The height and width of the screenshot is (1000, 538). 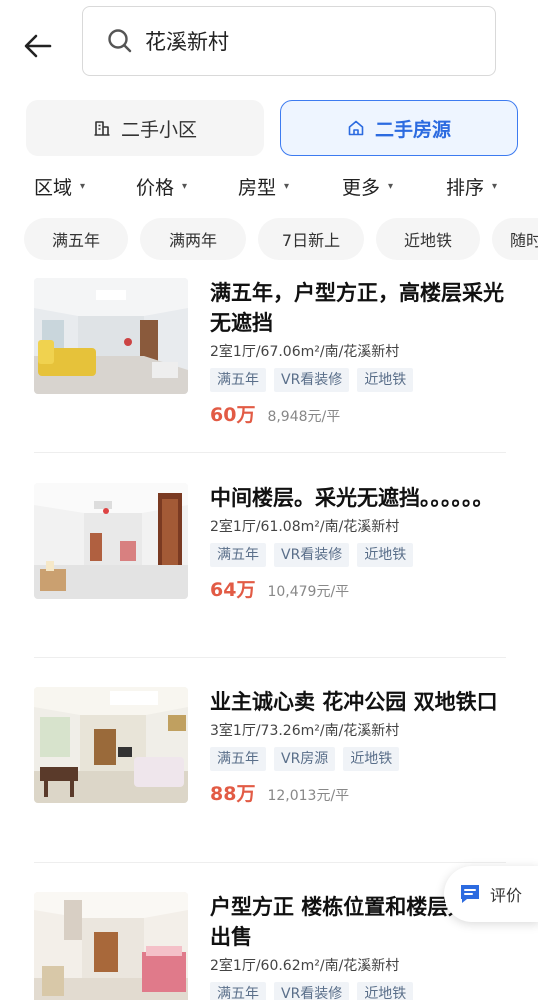 I want to click on filter-price: 价格 ▾, so click(x=161, y=186).